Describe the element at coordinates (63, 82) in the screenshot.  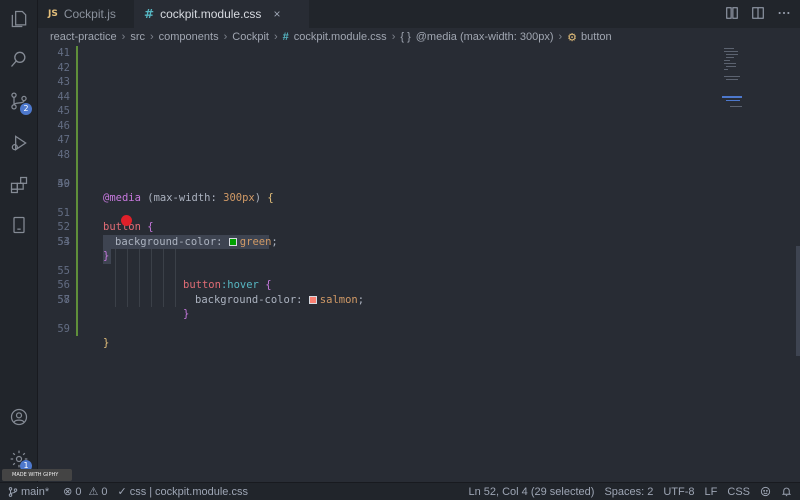
I see `line-number: 43` at that location.